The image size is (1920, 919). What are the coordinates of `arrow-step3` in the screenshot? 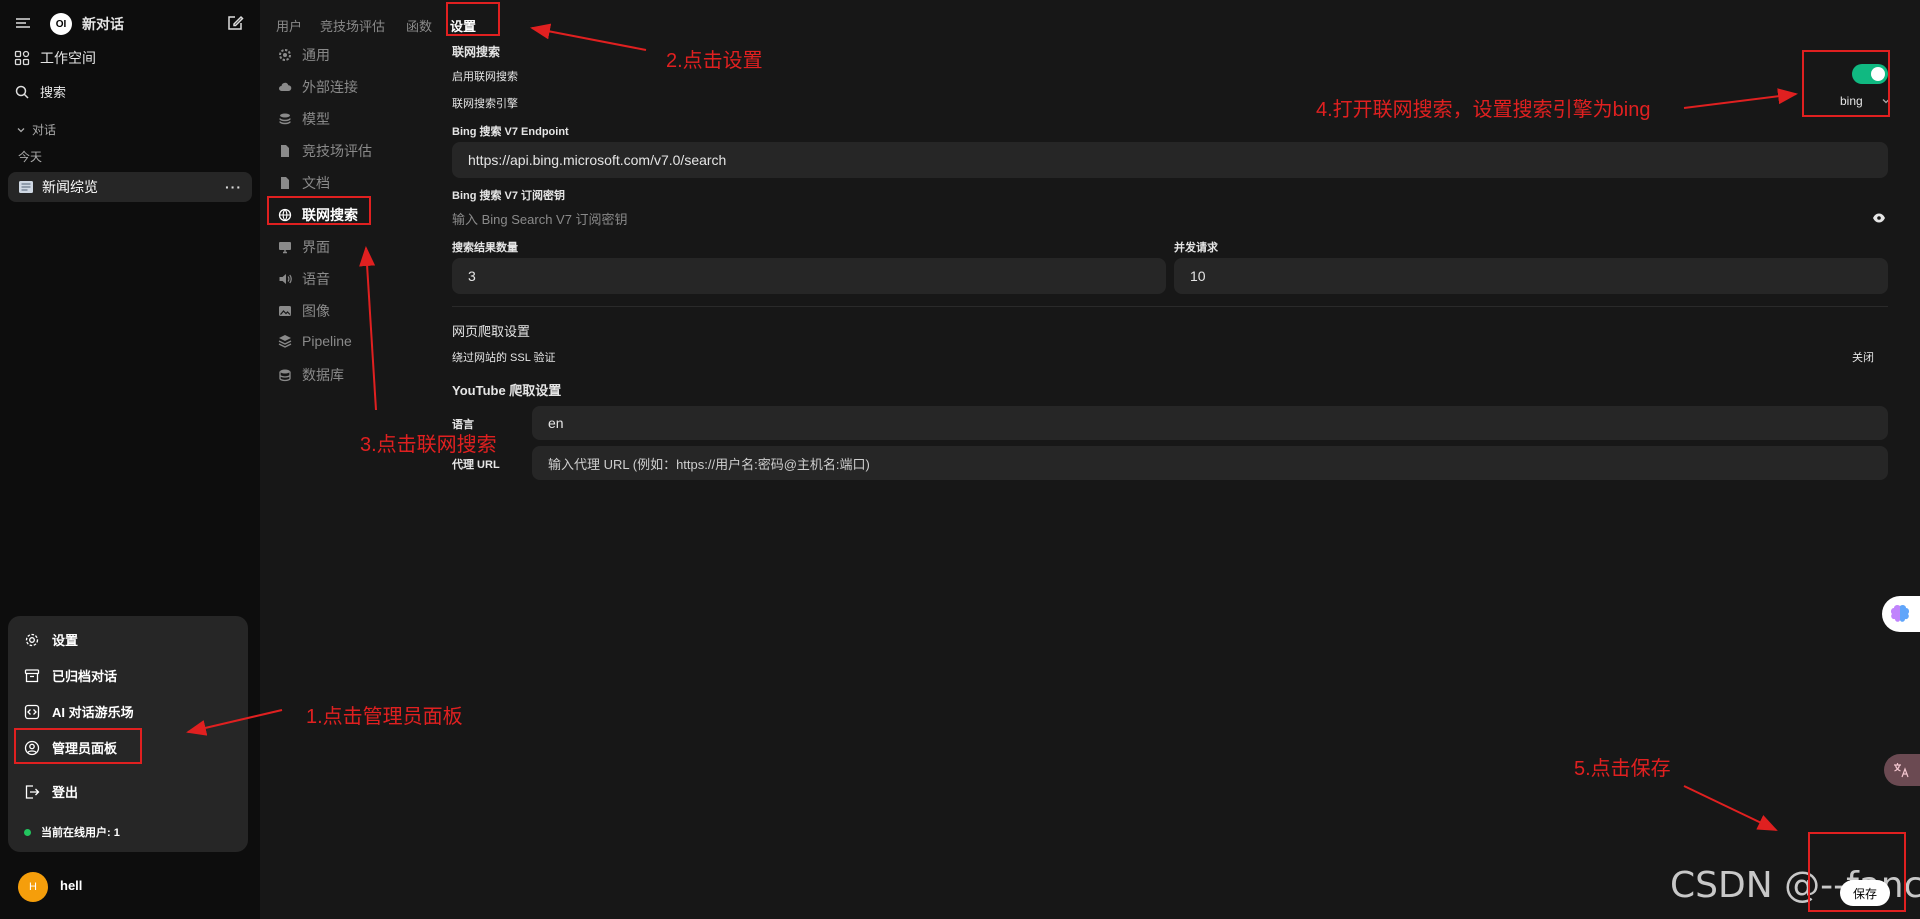 It's located at (368, 328).